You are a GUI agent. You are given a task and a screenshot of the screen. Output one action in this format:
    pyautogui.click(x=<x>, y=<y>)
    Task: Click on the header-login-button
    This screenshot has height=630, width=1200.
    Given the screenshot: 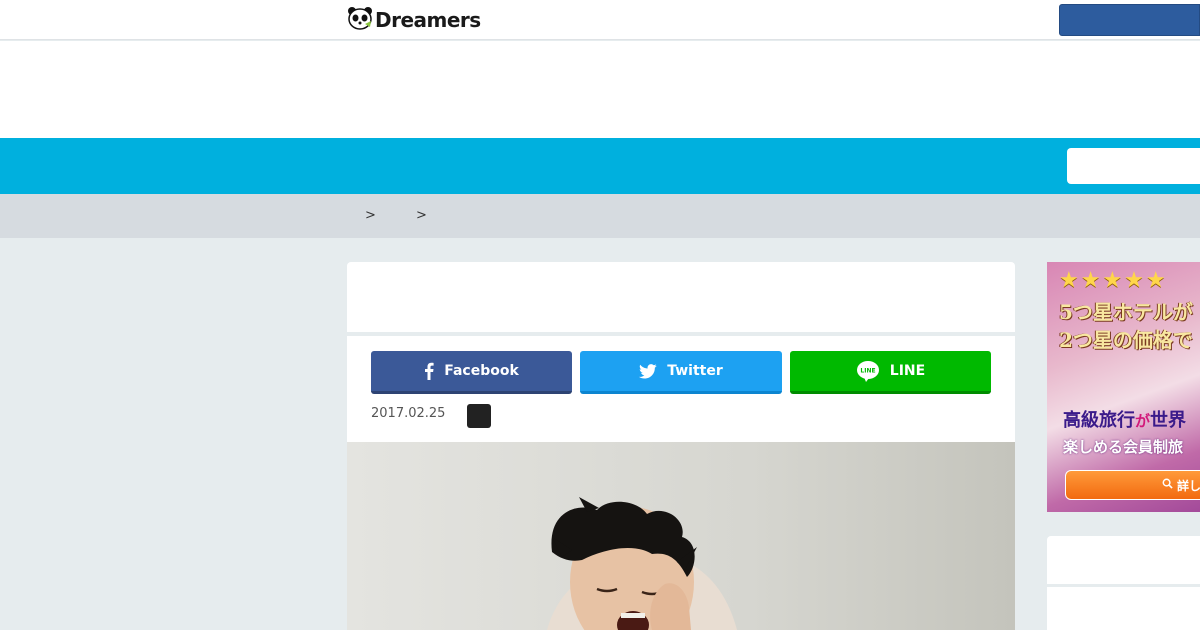 What is the action you would take?
    pyautogui.click(x=1129, y=20)
    